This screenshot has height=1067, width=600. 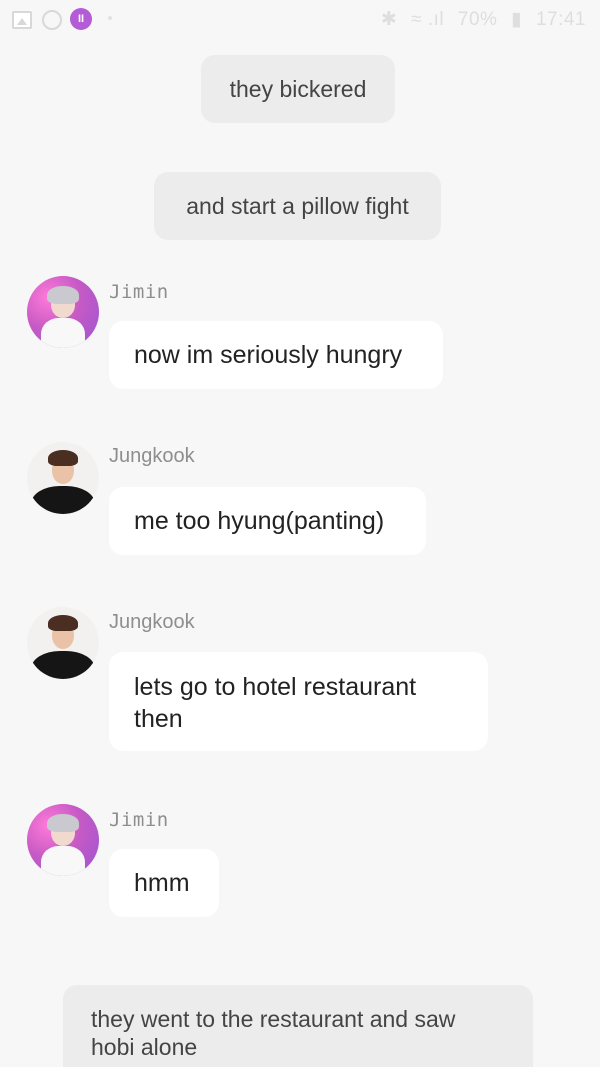 I want to click on chat-message-bubble: now im seriously hungry, so click(x=276, y=355).